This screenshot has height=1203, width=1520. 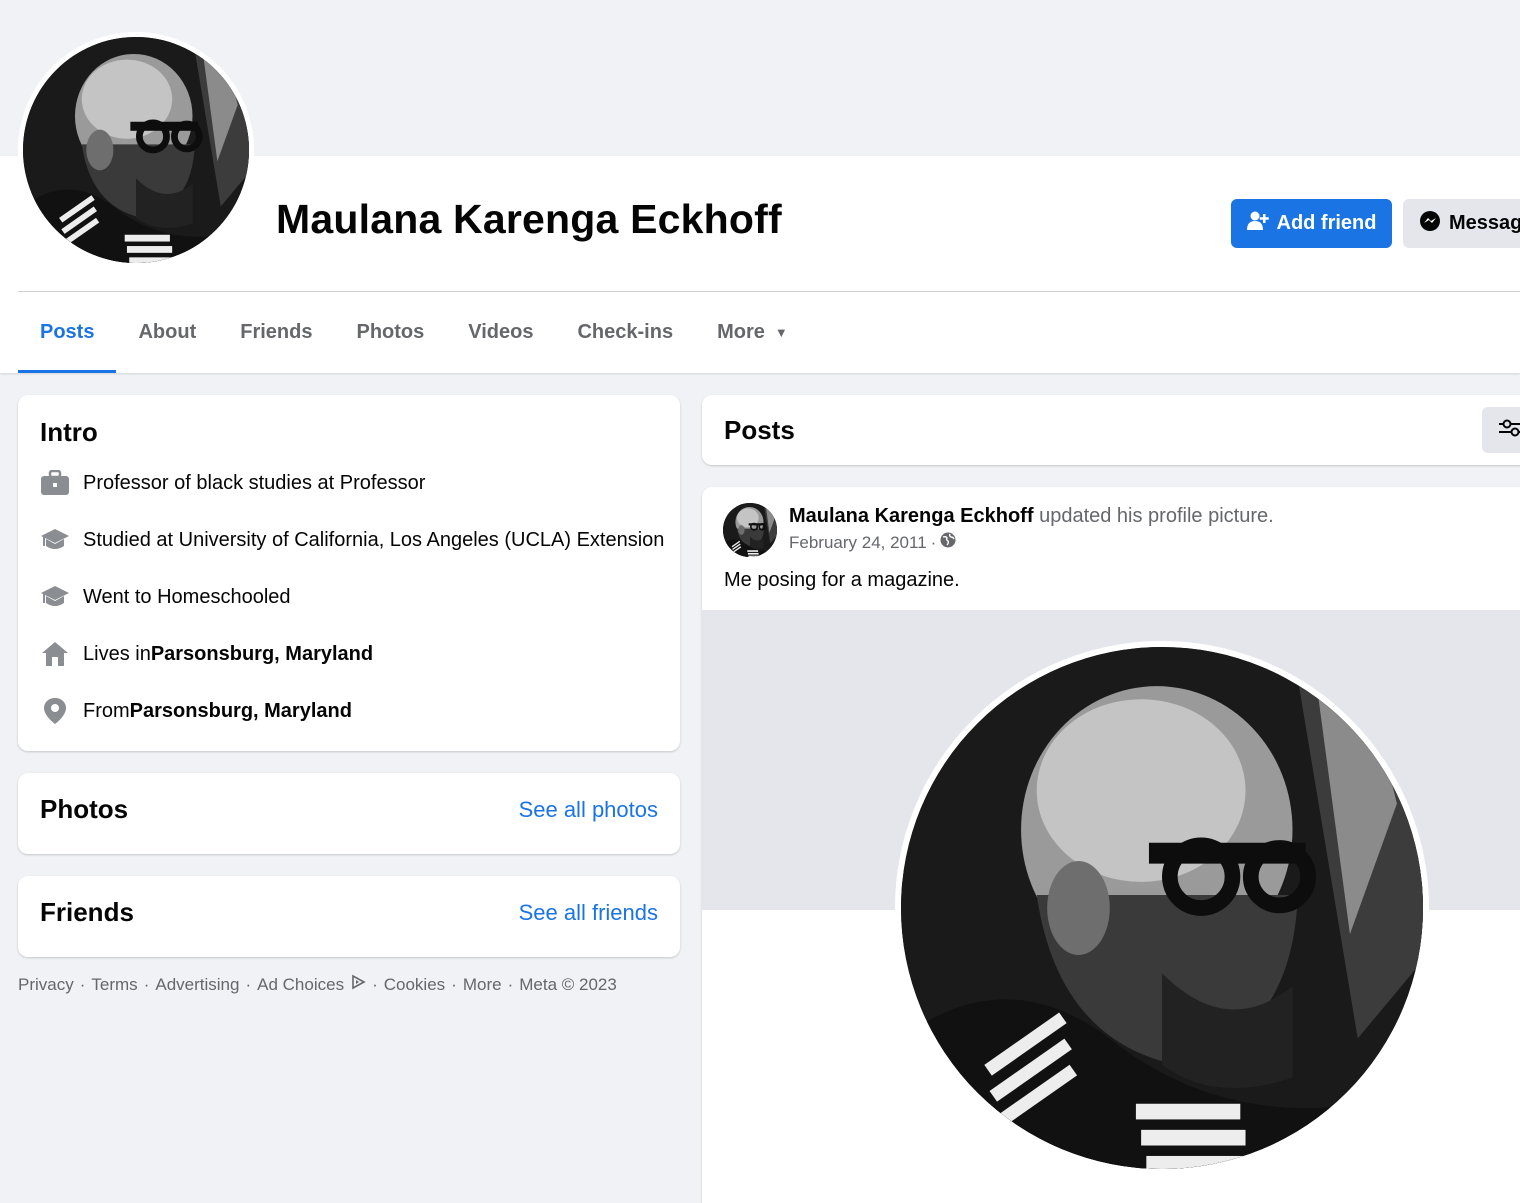 I want to click on ad-choices-icon, so click(x=358, y=984).